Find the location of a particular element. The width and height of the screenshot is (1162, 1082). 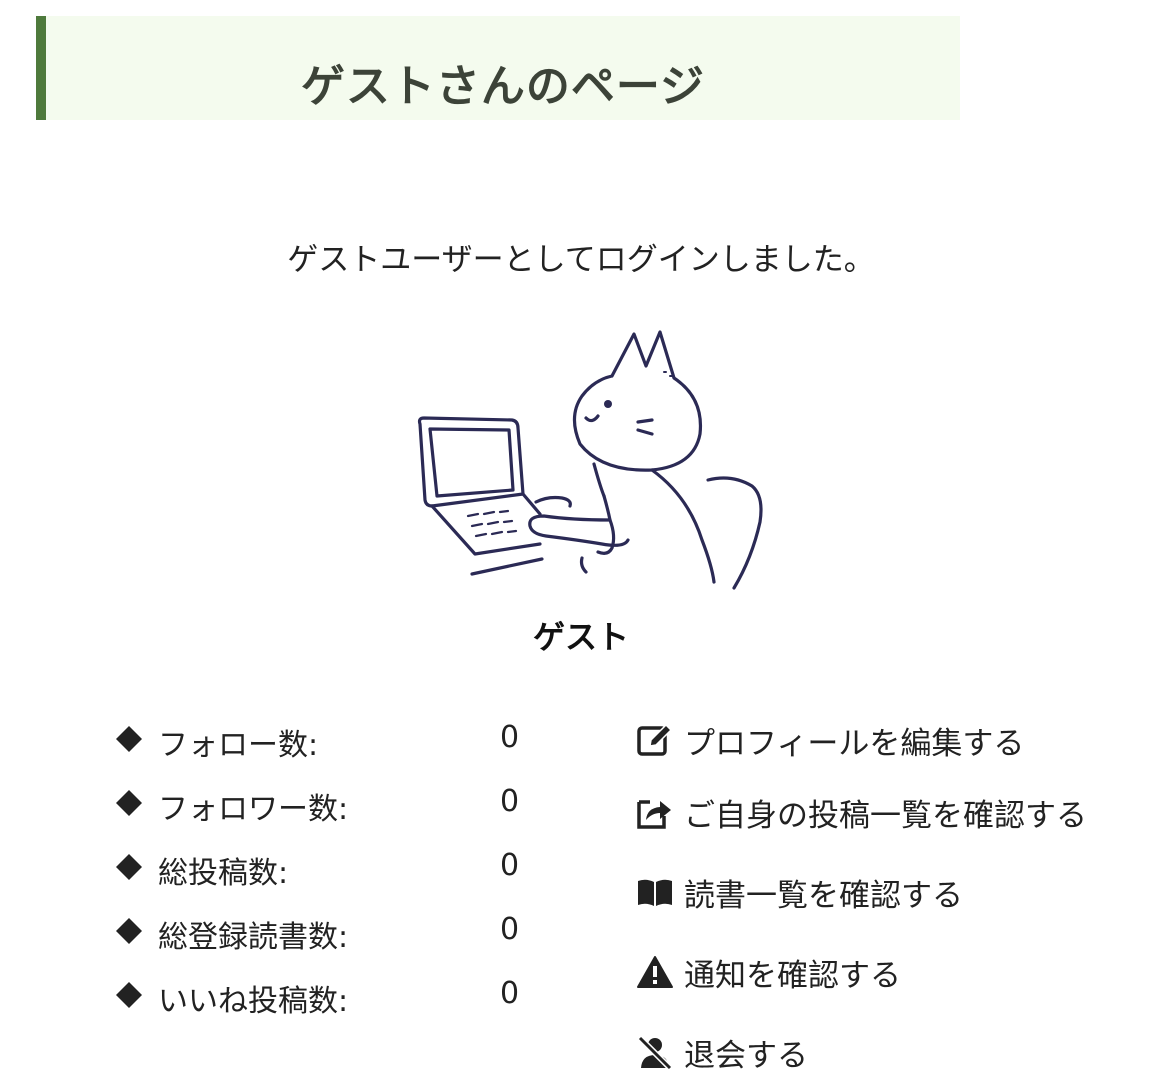

user-remove-icon is located at coordinates (655, 1052).